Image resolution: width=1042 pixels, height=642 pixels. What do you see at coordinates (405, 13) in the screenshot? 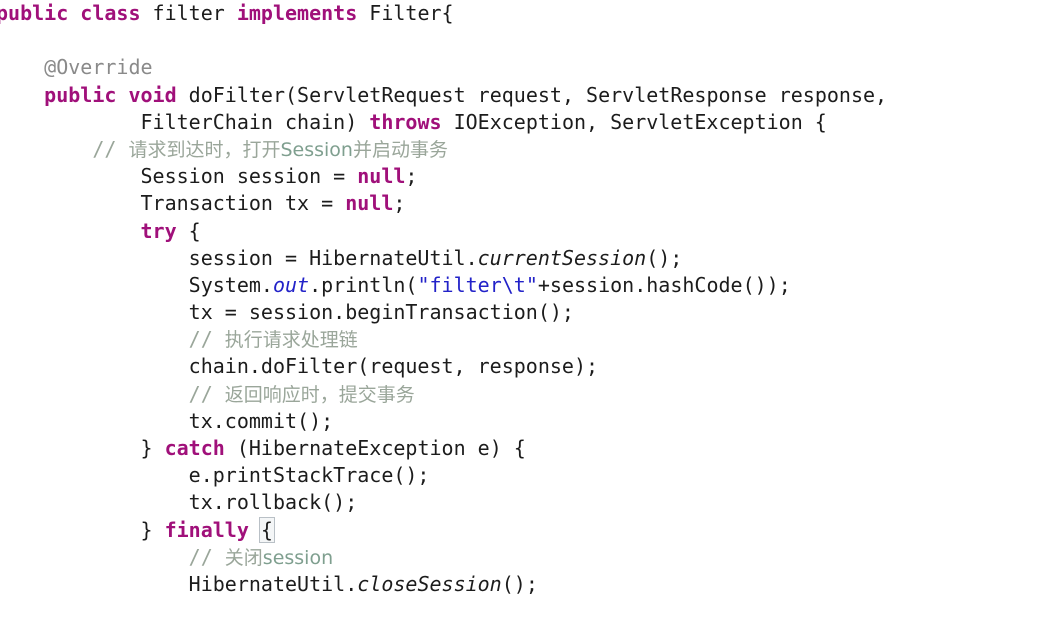
I see `code-token-plain: Filter{` at bounding box center [405, 13].